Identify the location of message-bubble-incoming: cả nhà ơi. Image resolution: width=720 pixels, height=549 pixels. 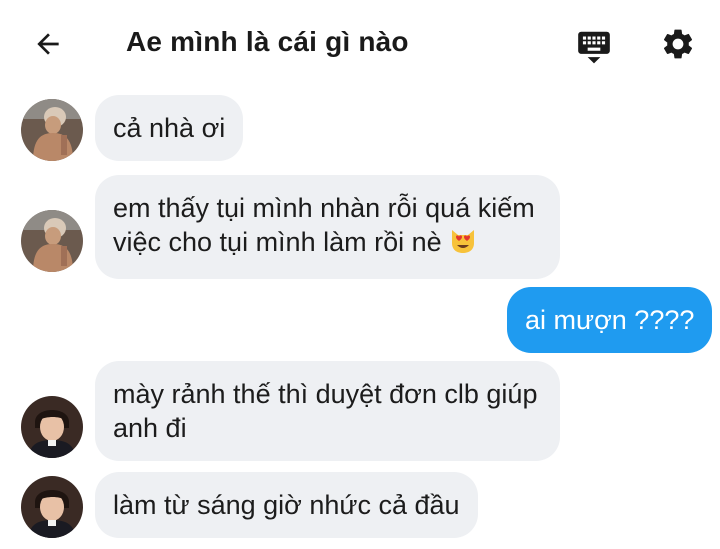
(169, 128).